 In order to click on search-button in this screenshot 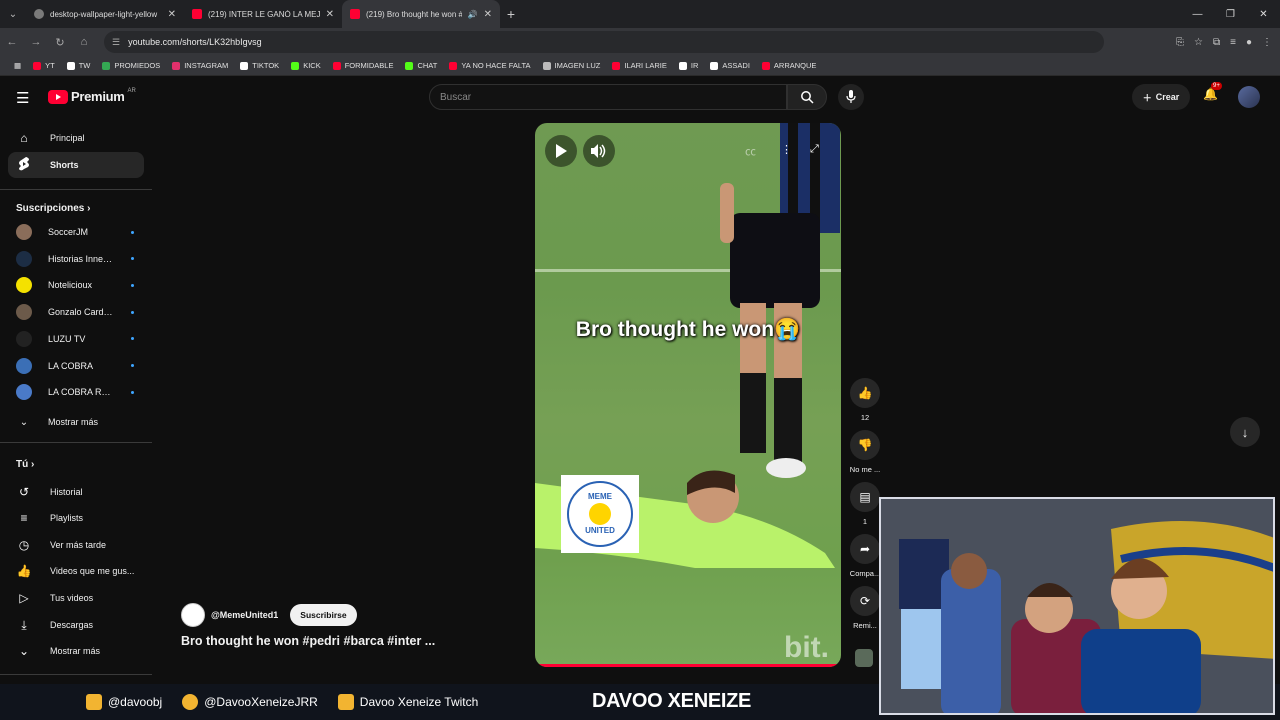, I will do `click(807, 97)`.